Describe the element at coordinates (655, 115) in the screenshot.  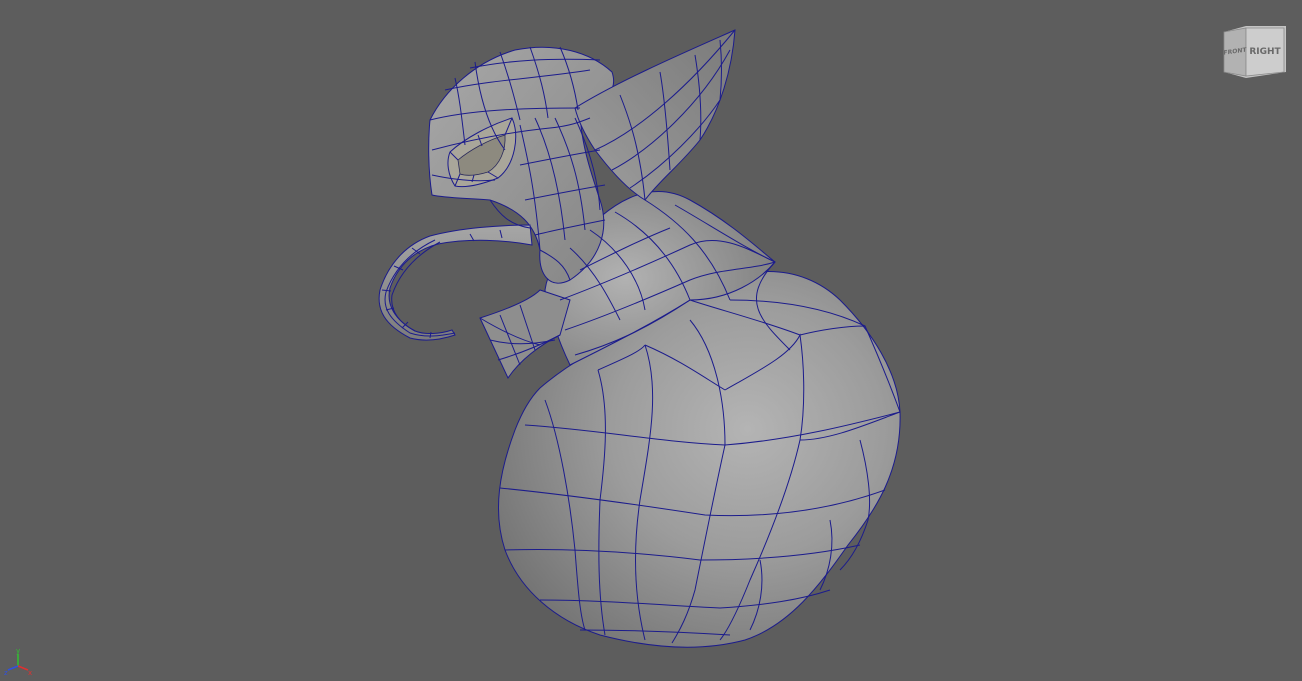
I see `ear-shell` at that location.